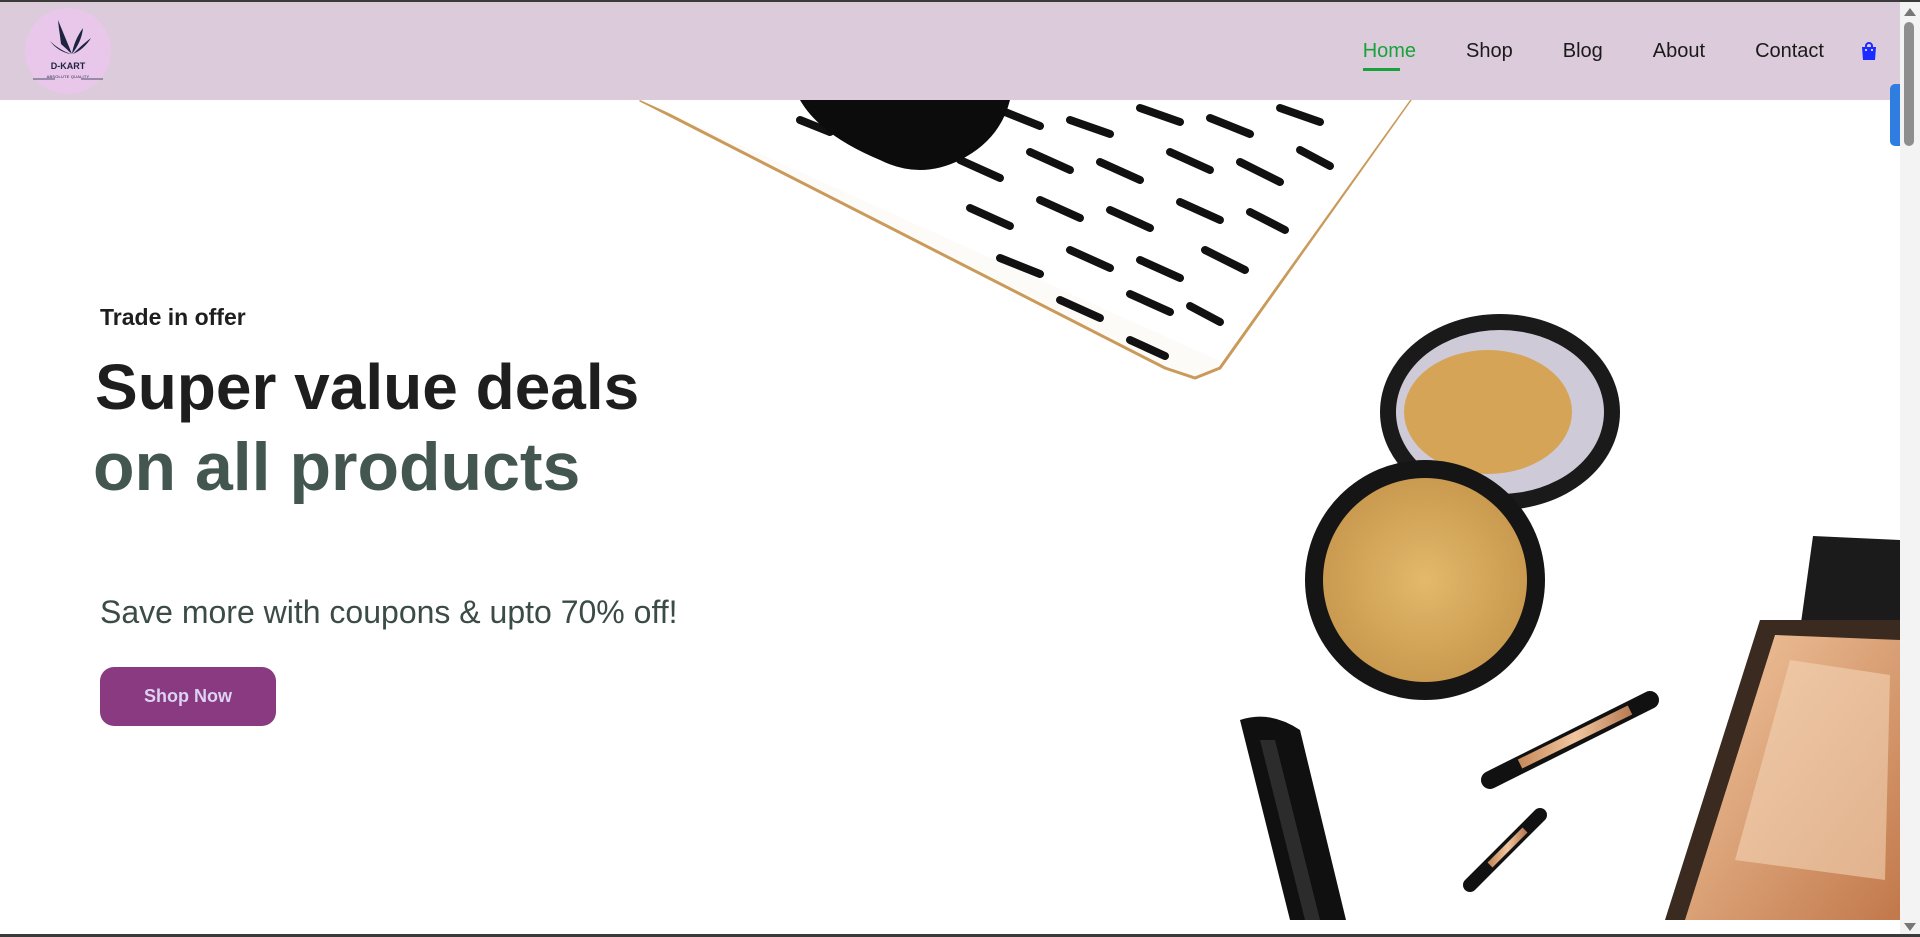  I want to click on nav-home: Home, so click(1389, 55).